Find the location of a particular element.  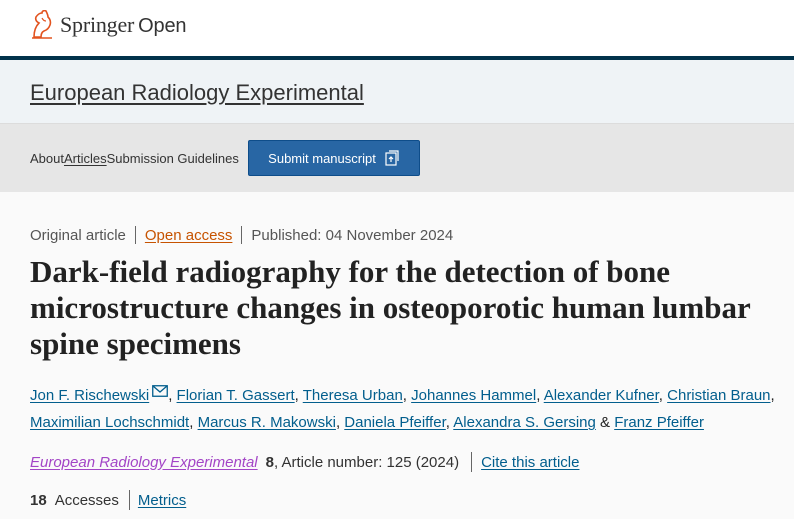

author-link: Johannes Hammel is located at coordinates (473, 395).